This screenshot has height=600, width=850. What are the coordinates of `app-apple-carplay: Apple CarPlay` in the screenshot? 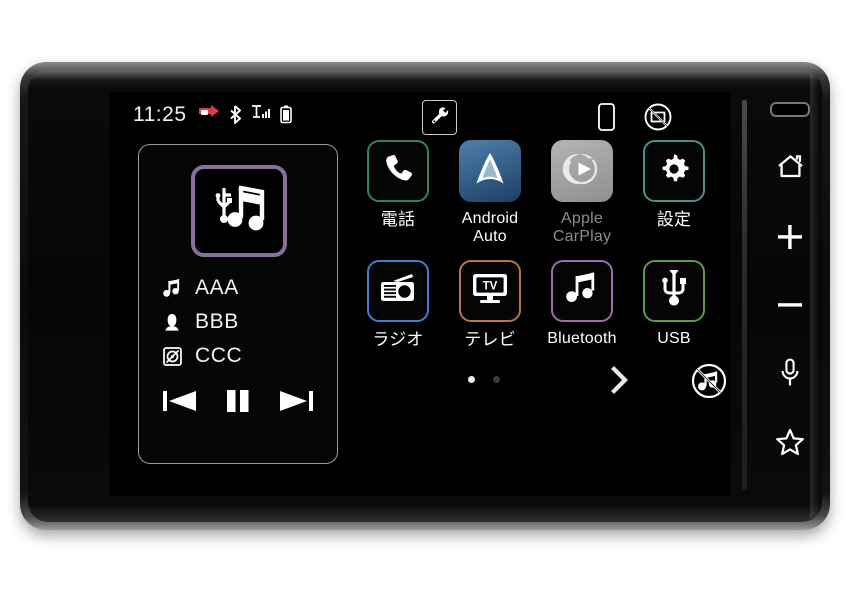 It's located at (582, 193).